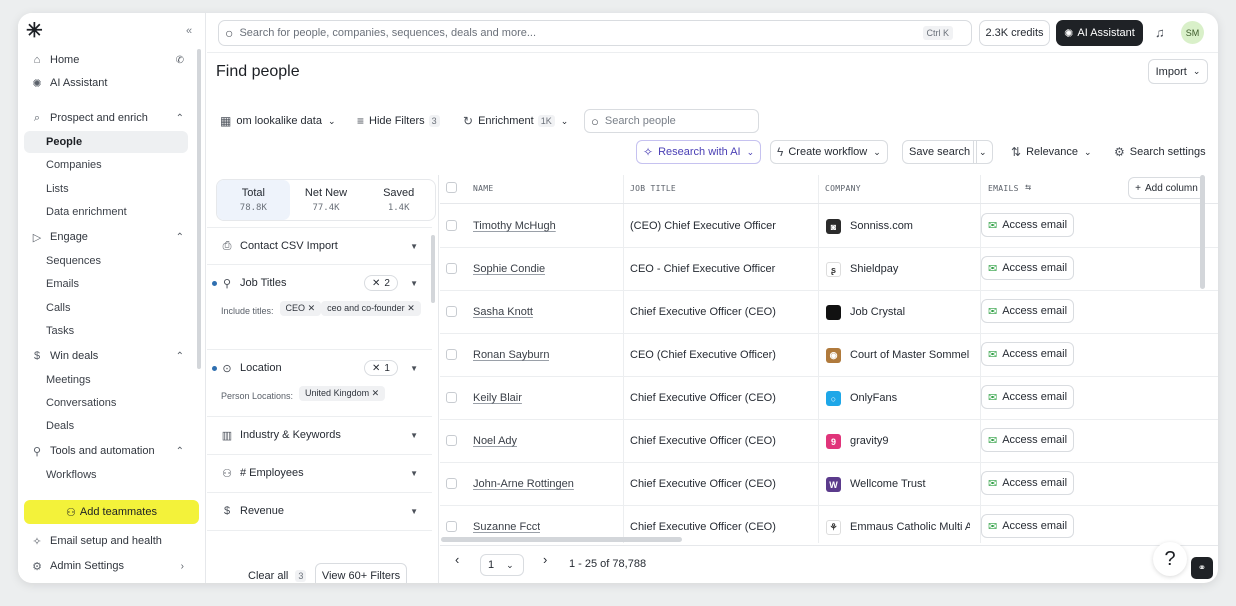 The width and height of the screenshot is (1236, 606). I want to click on column-header-emails: EMAILS, so click(1003, 188).